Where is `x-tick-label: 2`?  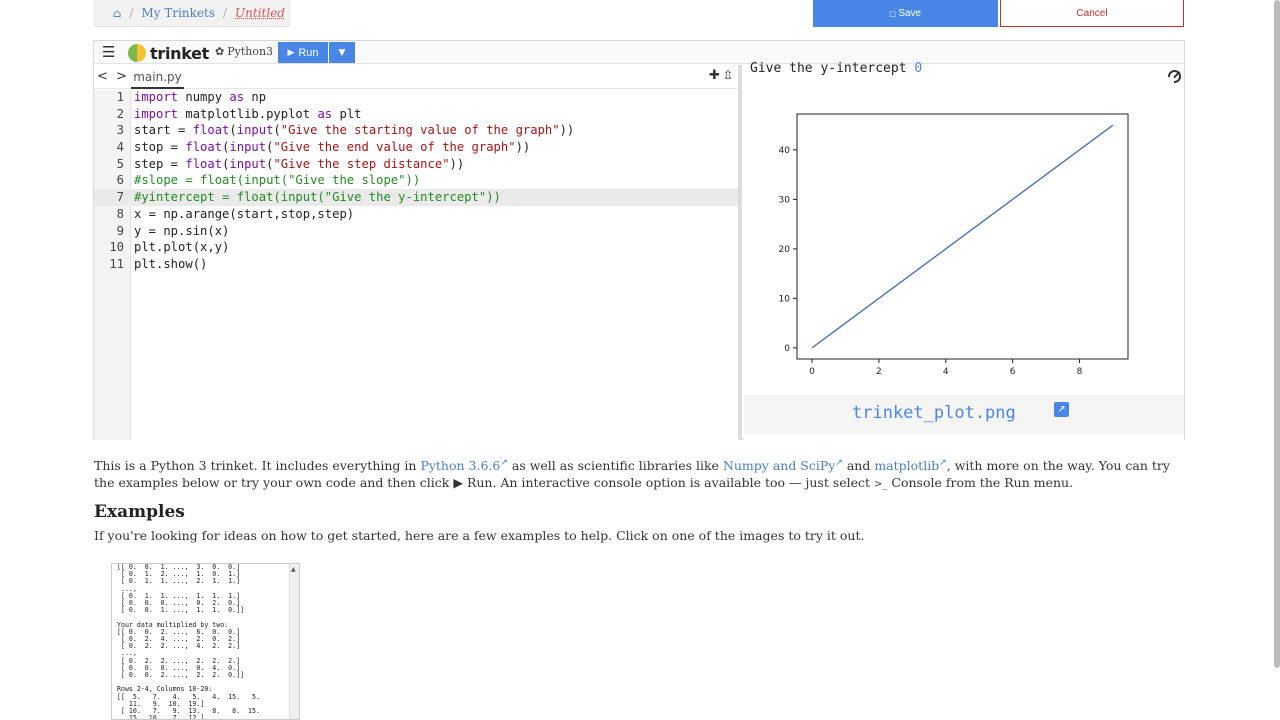
x-tick-label: 2 is located at coordinates (879, 372).